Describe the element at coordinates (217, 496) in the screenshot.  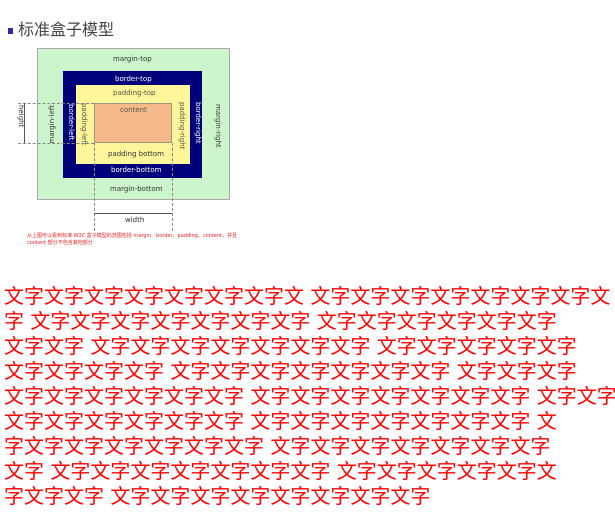
I see `text-line: 字文字文字 文字文字文字文字文字文字文字文字` at that location.